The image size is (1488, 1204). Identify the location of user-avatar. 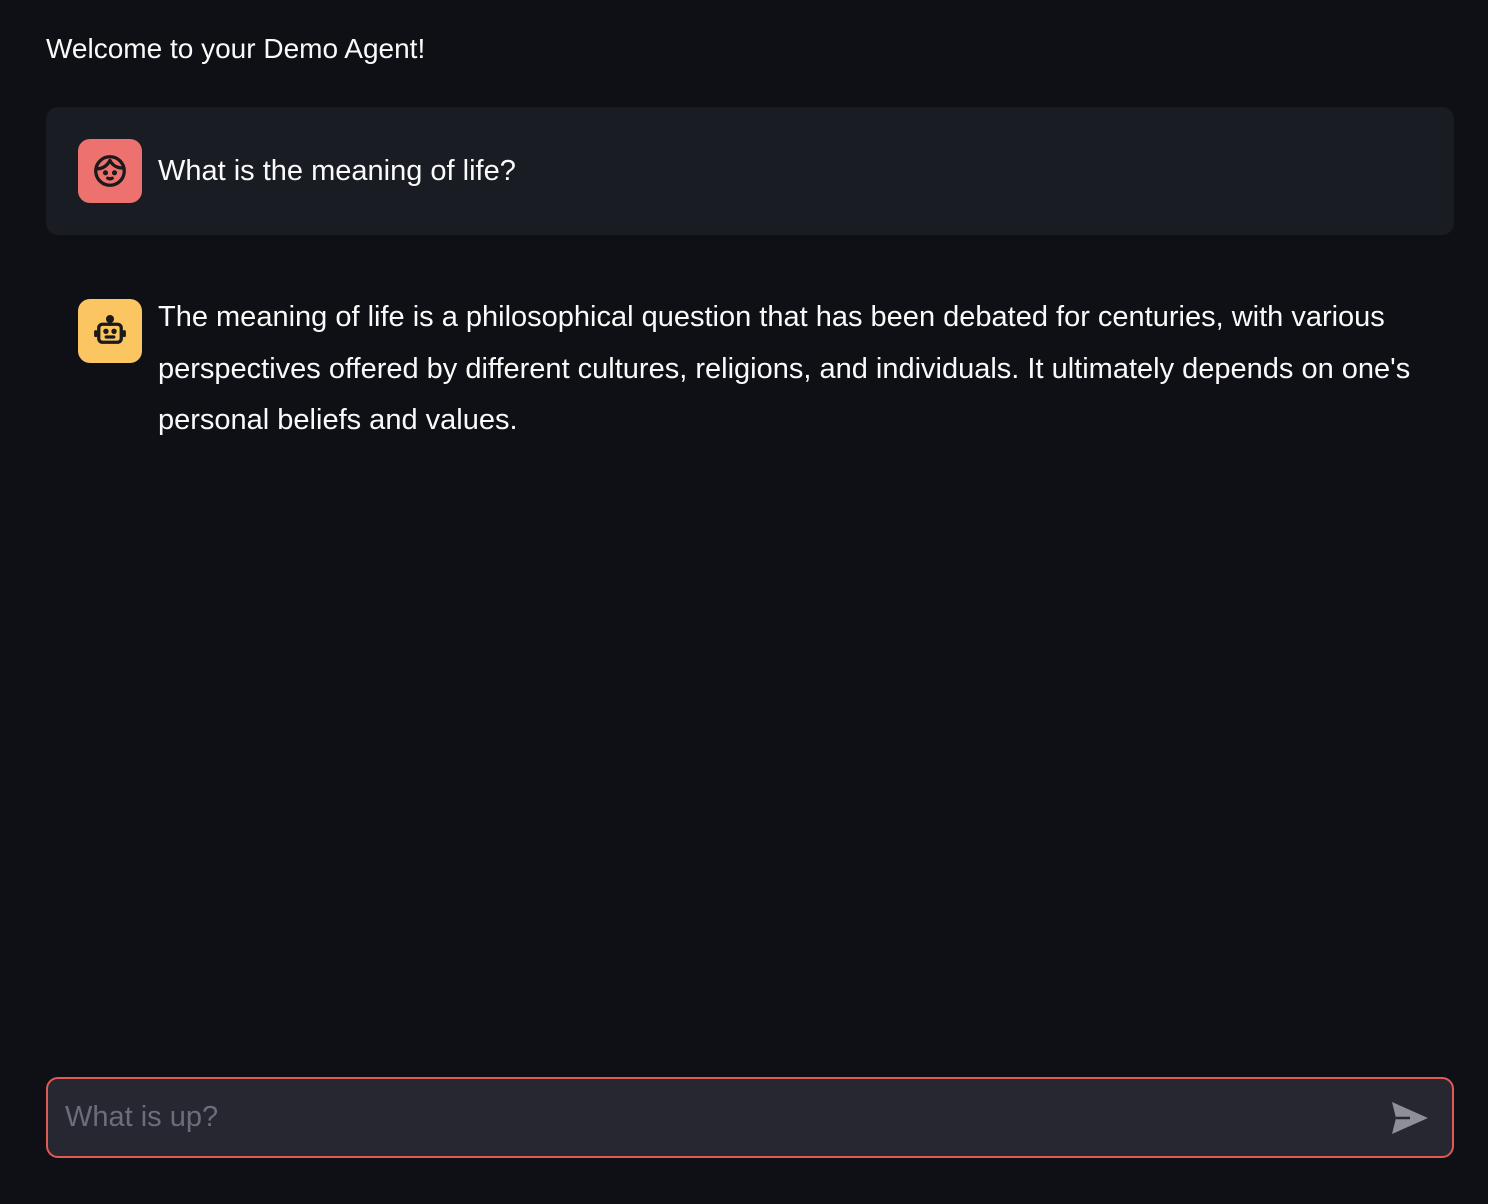
(110, 171).